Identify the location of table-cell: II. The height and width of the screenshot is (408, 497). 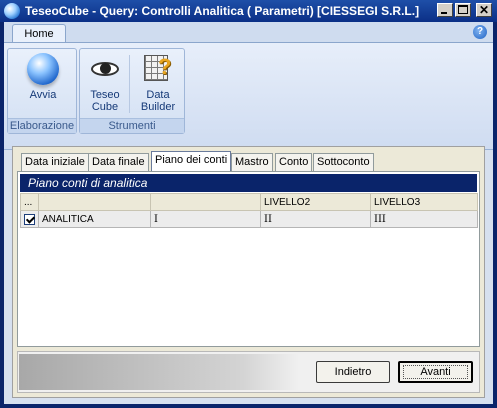
(315, 219).